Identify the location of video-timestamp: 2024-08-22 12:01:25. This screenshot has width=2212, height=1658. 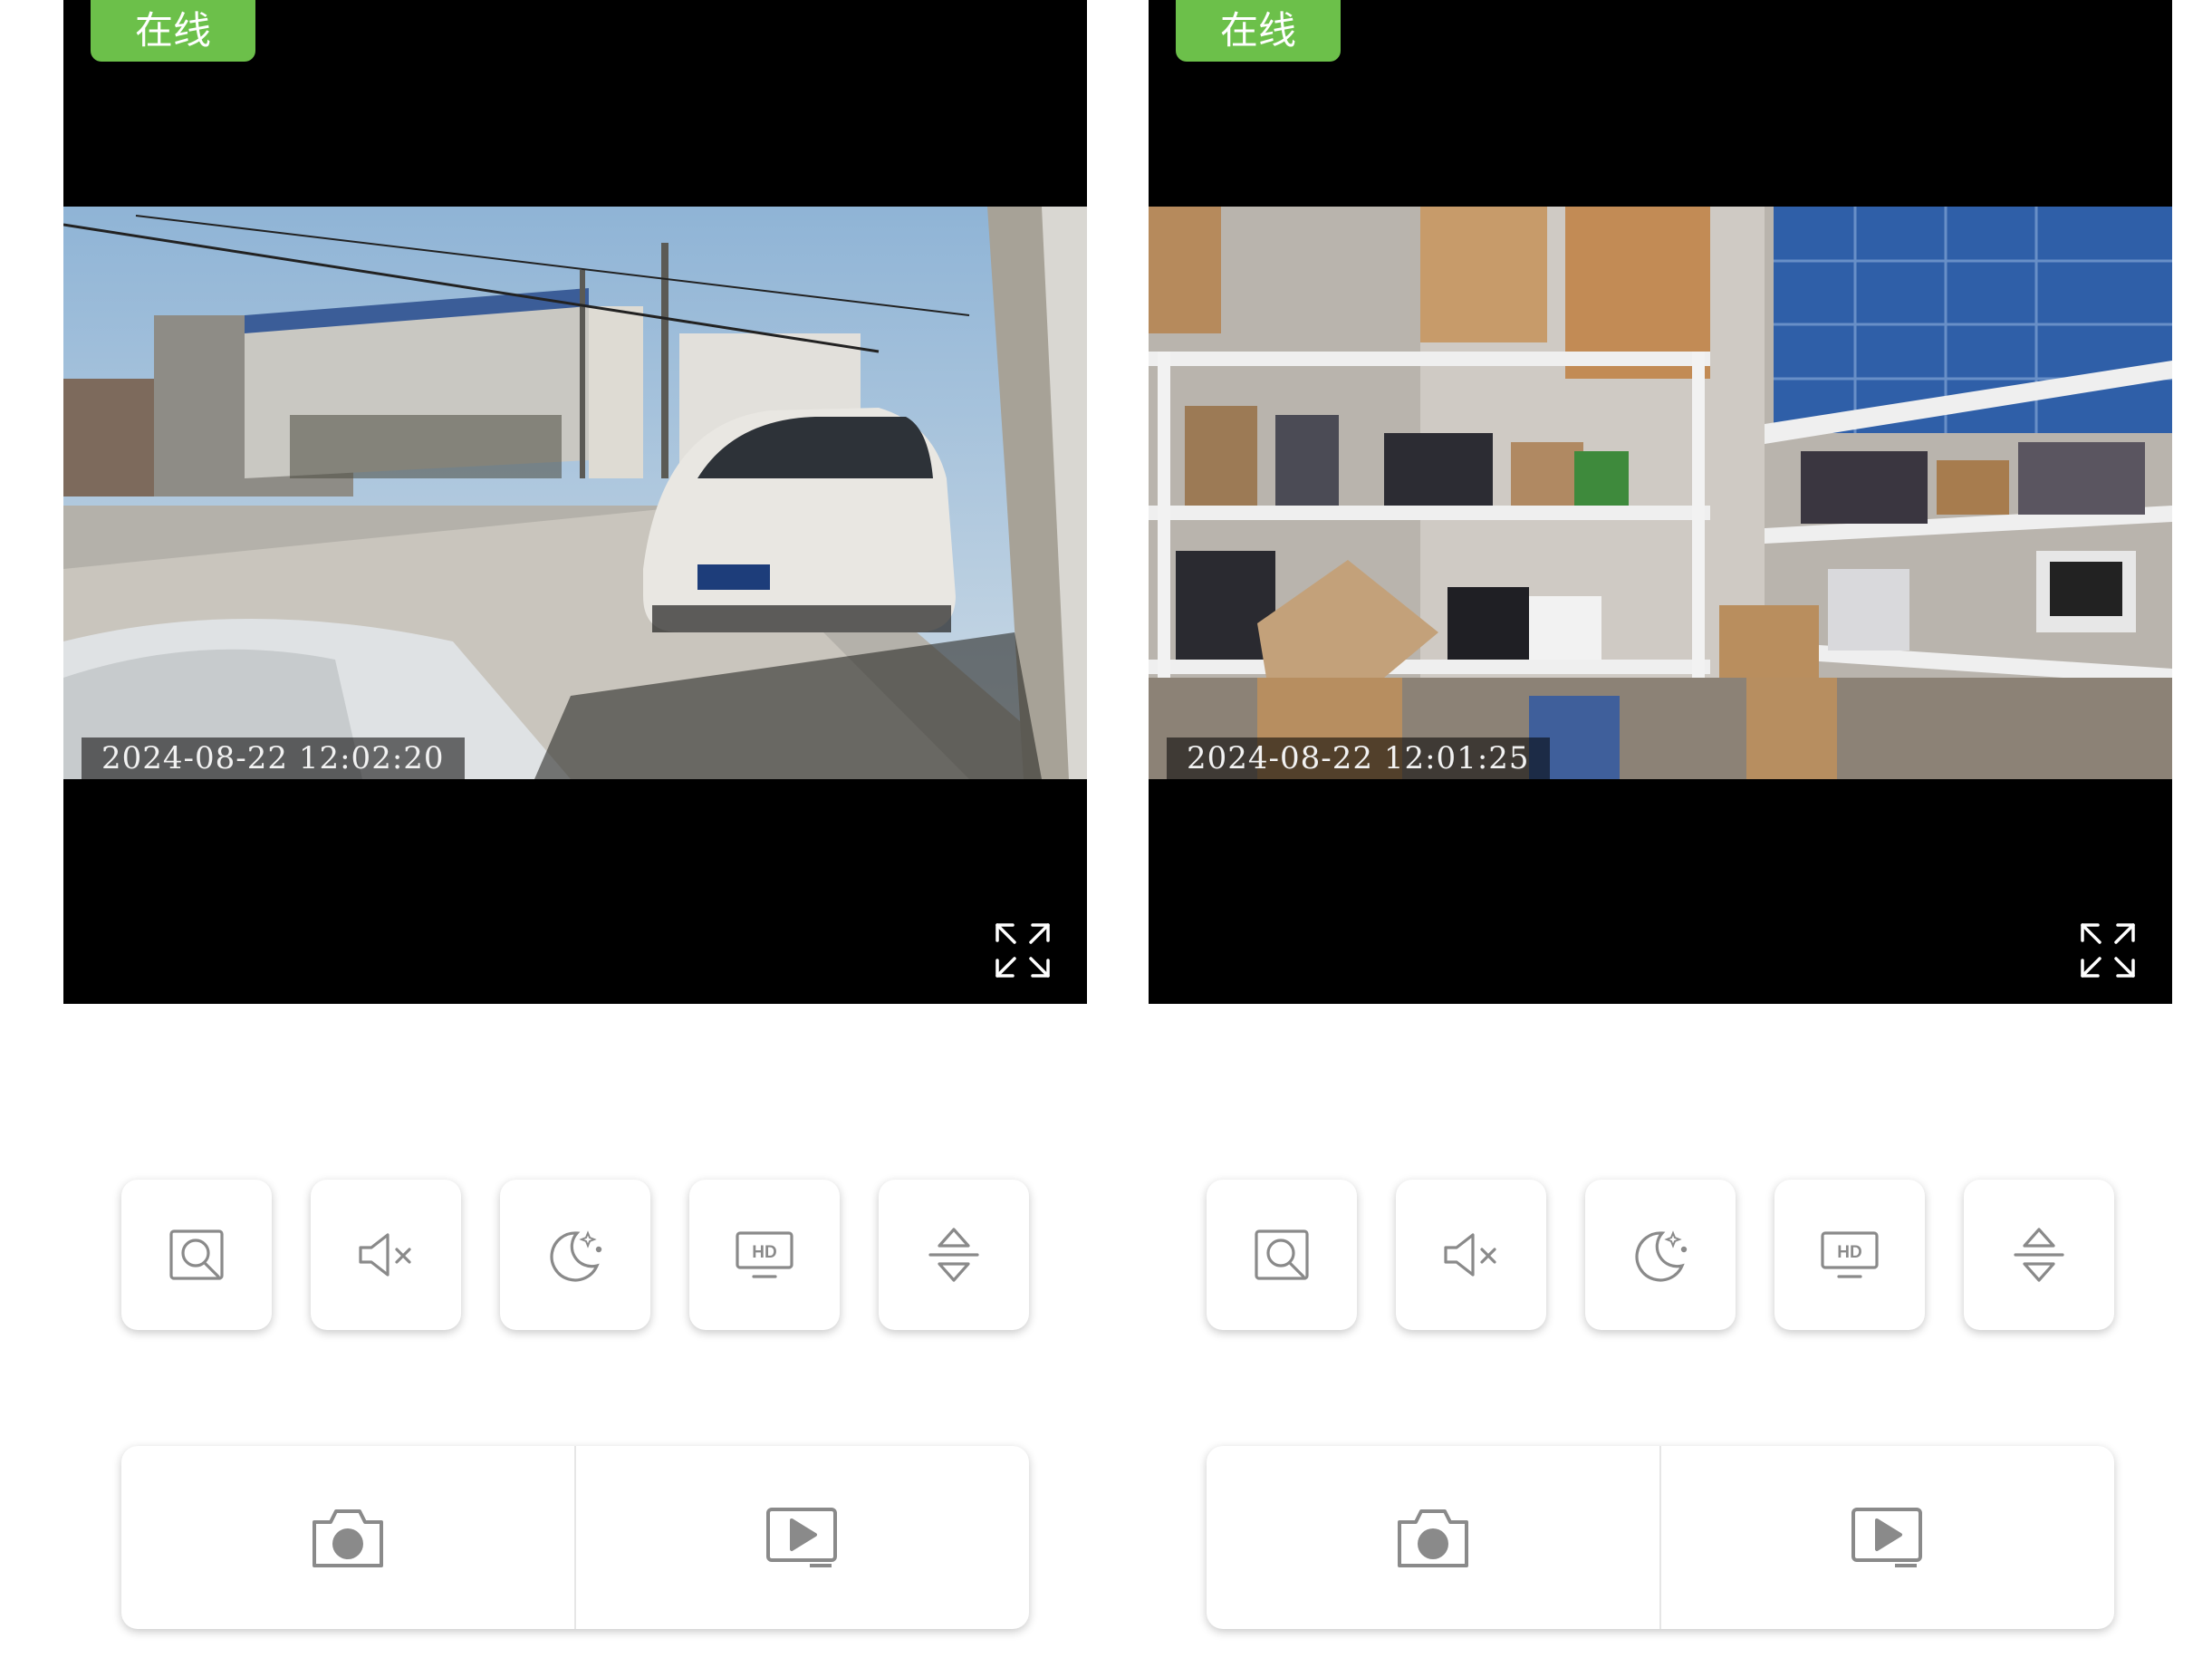
(1358, 758).